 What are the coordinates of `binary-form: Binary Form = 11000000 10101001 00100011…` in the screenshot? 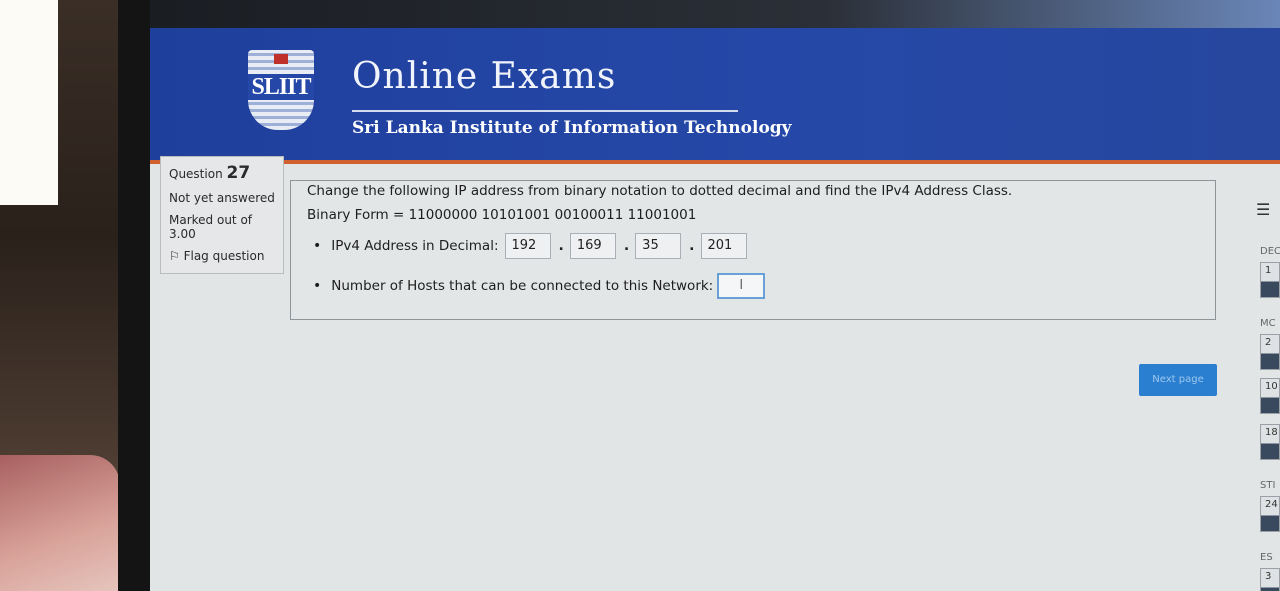 It's located at (502, 215).